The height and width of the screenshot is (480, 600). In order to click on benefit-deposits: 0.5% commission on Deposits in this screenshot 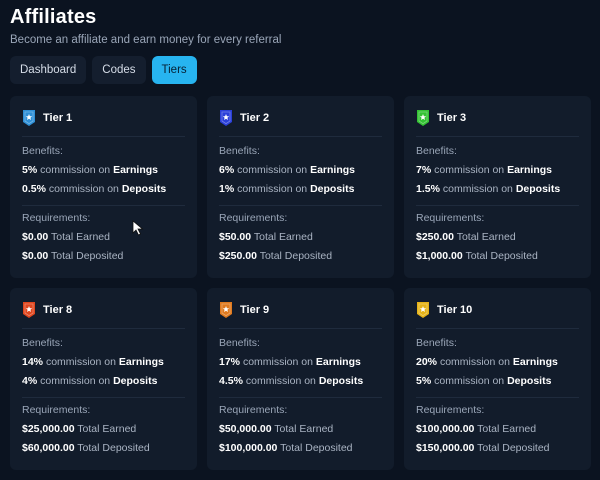, I will do `click(103, 189)`.